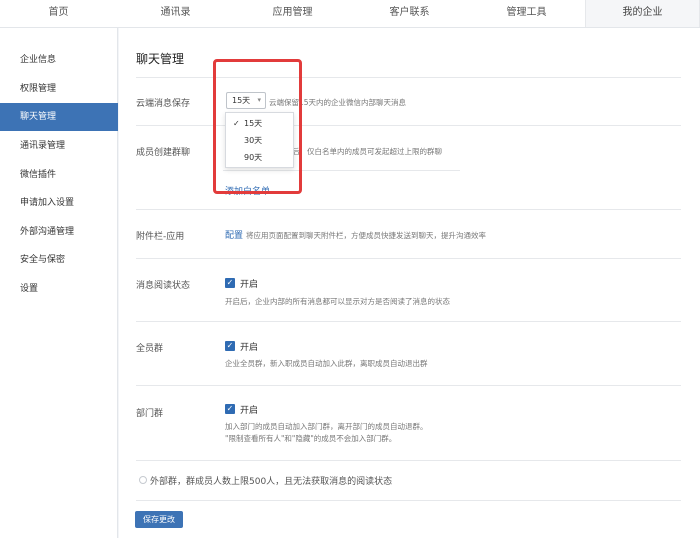 The height and width of the screenshot is (538, 700). I want to click on storage-duration-select: 15天 ▾, so click(246, 100).